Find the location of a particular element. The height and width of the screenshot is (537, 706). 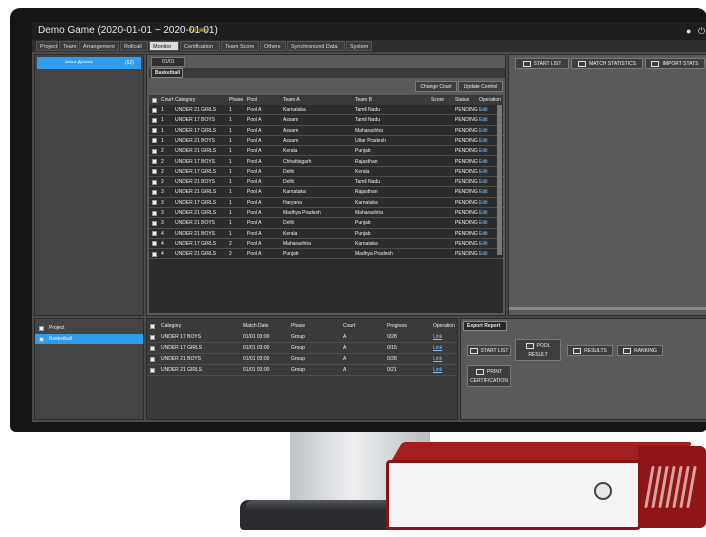

import-stats-button: IMPORT STATS is located at coordinates (675, 63).